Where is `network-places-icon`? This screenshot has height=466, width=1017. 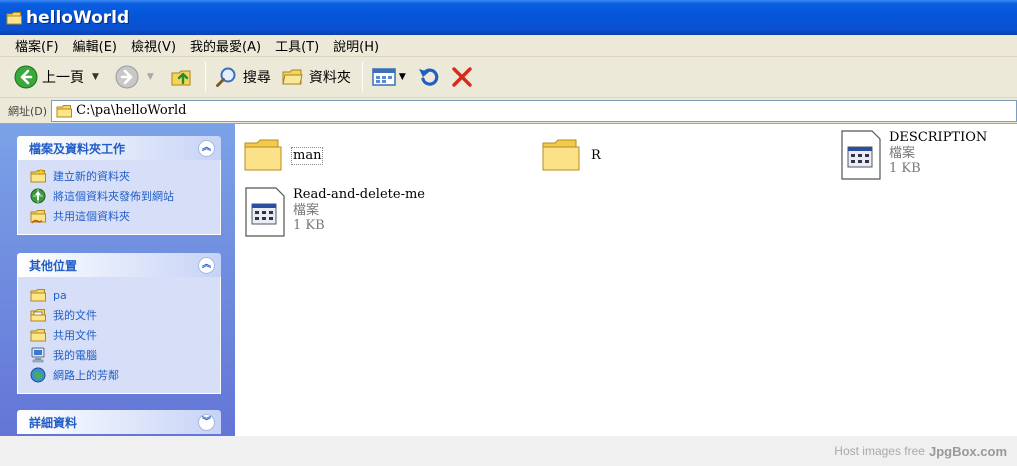 network-places-icon is located at coordinates (38, 375).